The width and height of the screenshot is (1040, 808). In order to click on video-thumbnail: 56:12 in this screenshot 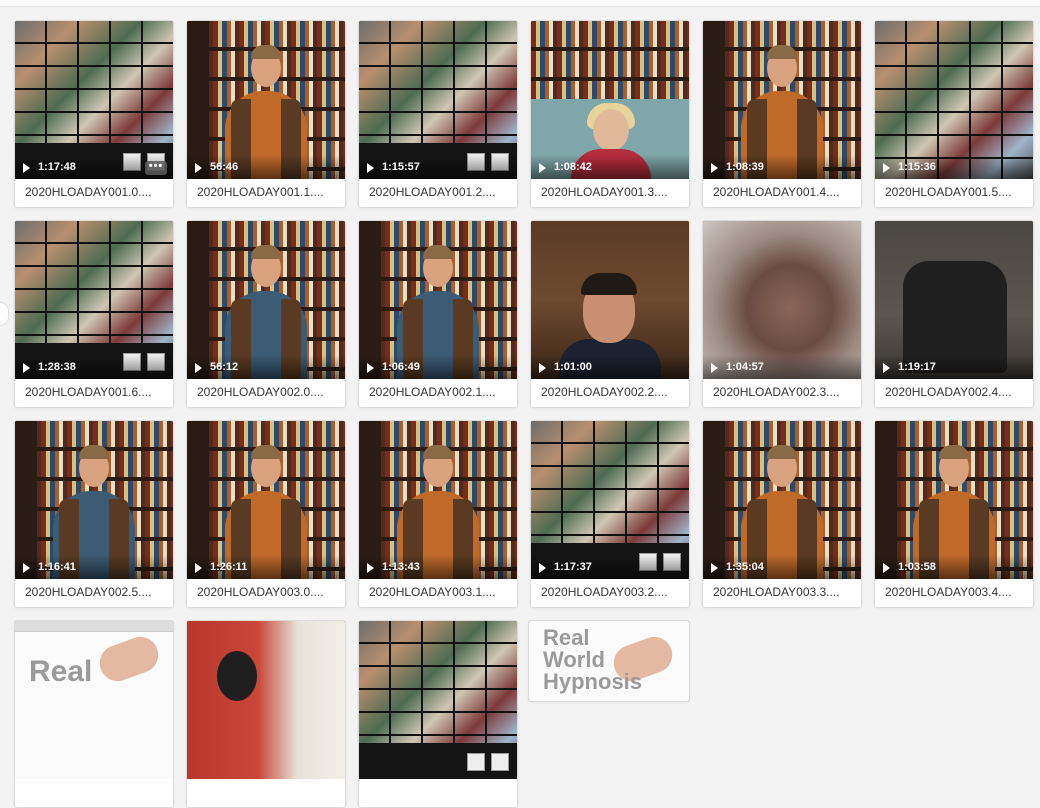, I will do `click(266, 300)`.